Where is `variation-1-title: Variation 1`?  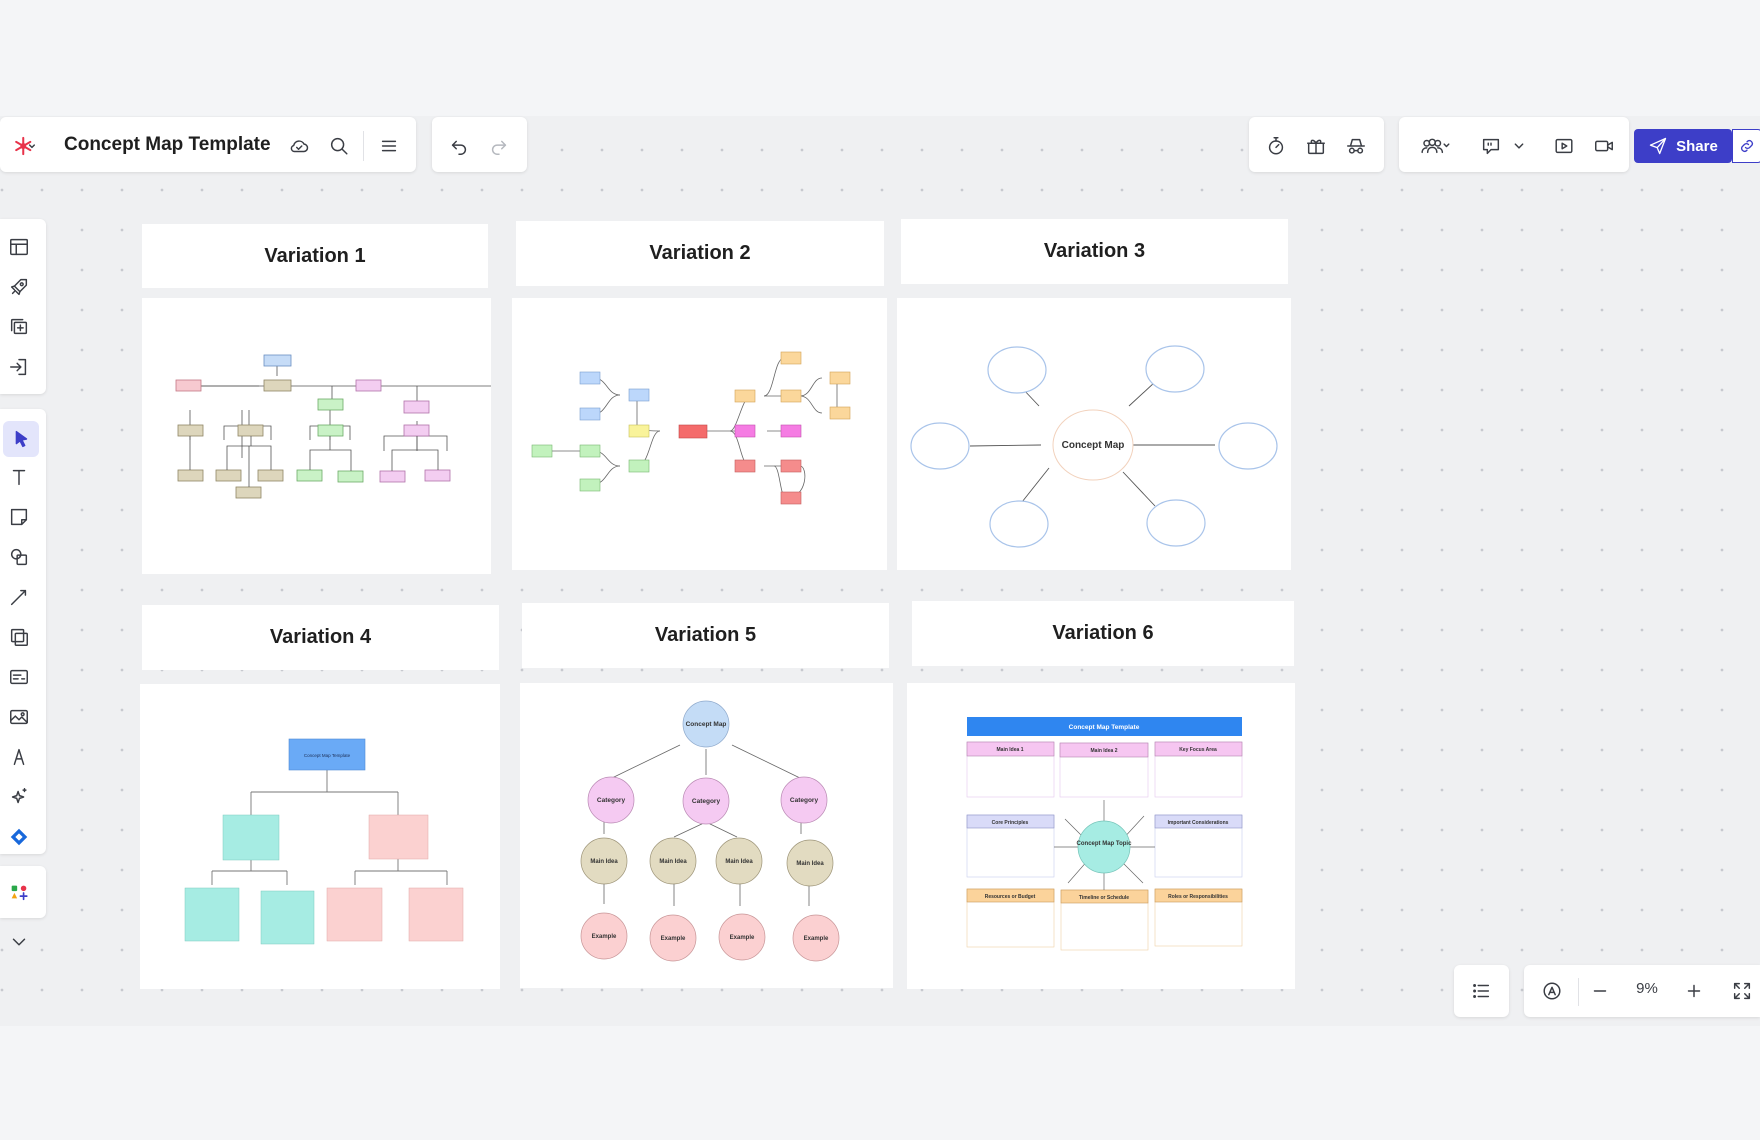
variation-1-title: Variation 1 is located at coordinates (315, 256).